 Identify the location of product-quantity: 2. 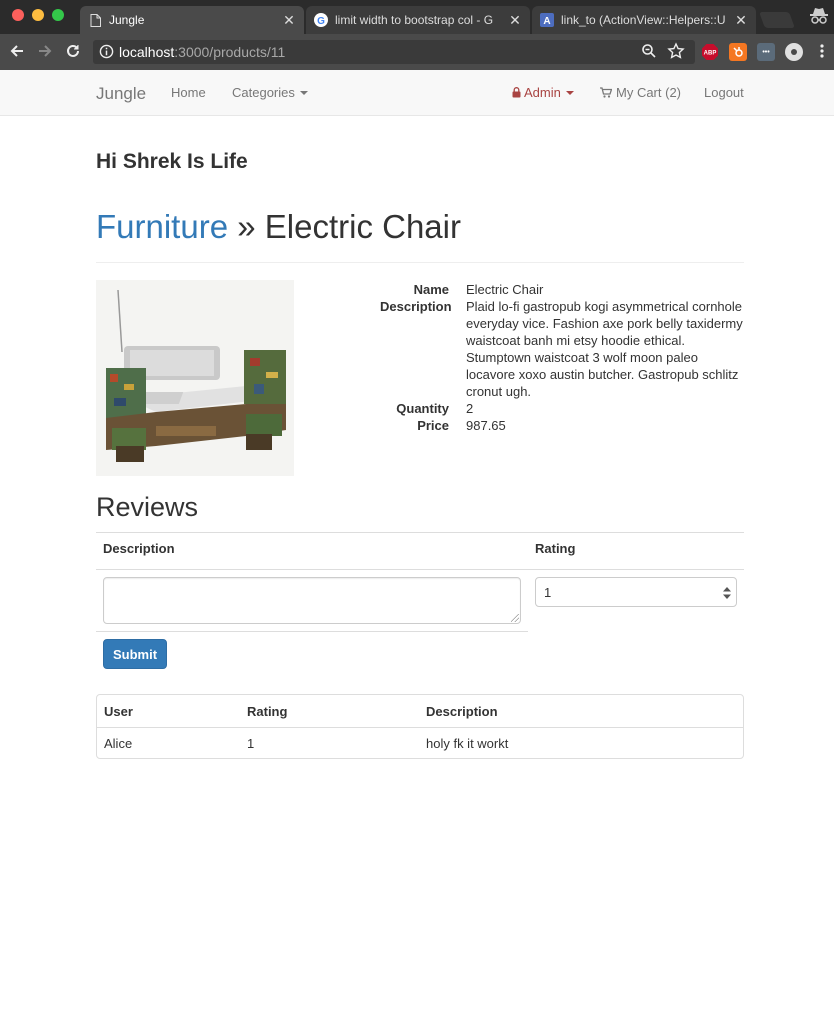
(470, 408).